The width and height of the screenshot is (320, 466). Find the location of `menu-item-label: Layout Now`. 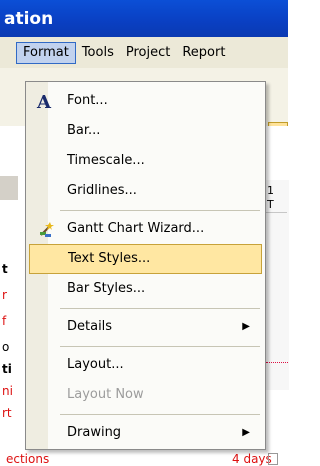

menu-item-label: Layout Now is located at coordinates (105, 394).